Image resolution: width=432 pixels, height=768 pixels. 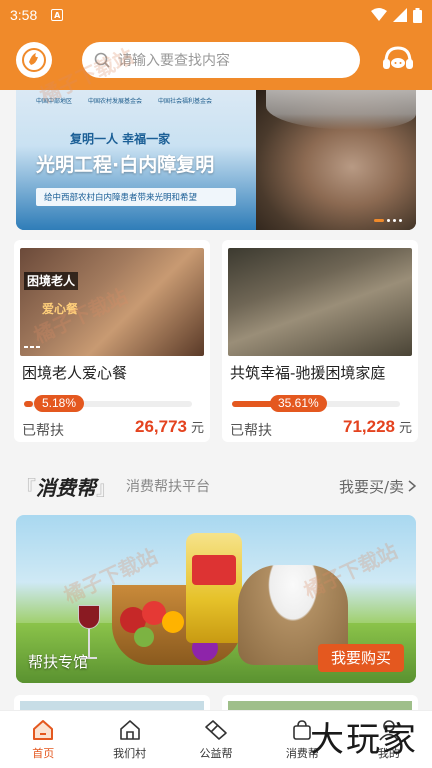 I want to click on oil-bottle-label, so click(x=214, y=570).